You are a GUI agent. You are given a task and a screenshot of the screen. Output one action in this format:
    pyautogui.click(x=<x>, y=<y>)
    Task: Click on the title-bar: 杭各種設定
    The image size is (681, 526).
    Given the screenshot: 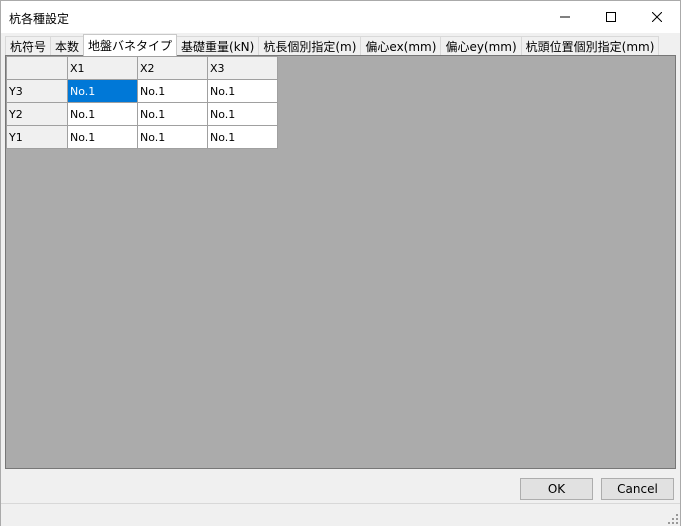 What is the action you would take?
    pyautogui.click(x=340, y=17)
    